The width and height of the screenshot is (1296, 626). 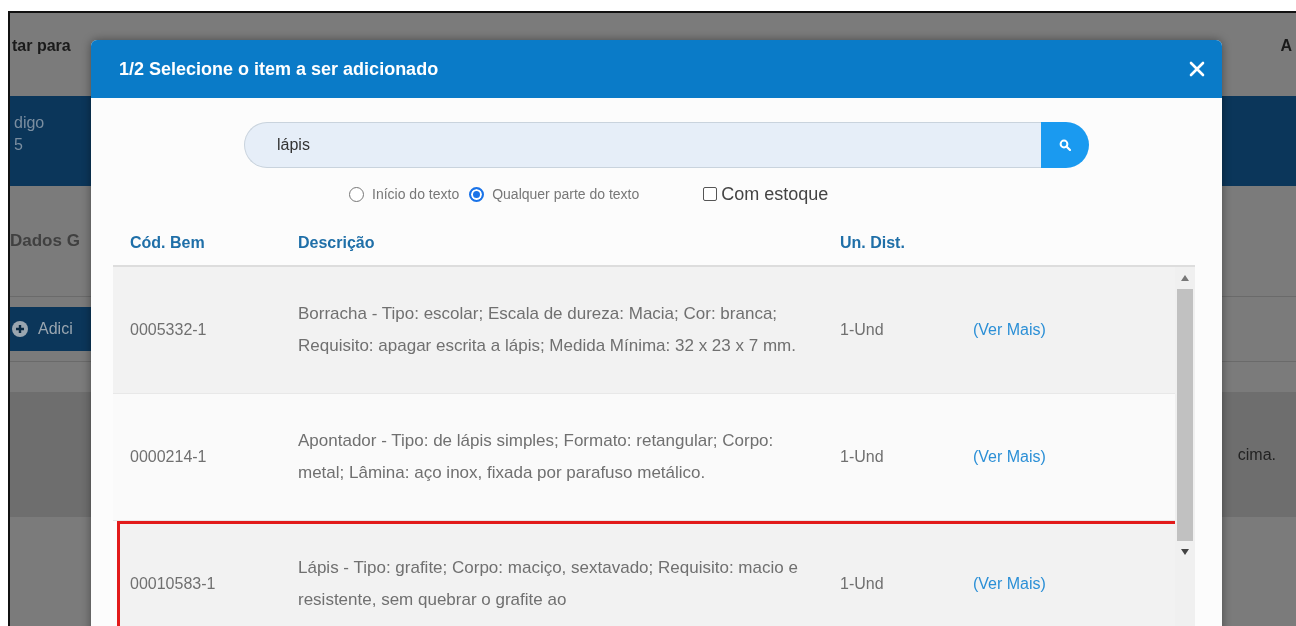 What do you see at coordinates (169, 330) in the screenshot?
I see `table-cell-text: 0005332-1` at bounding box center [169, 330].